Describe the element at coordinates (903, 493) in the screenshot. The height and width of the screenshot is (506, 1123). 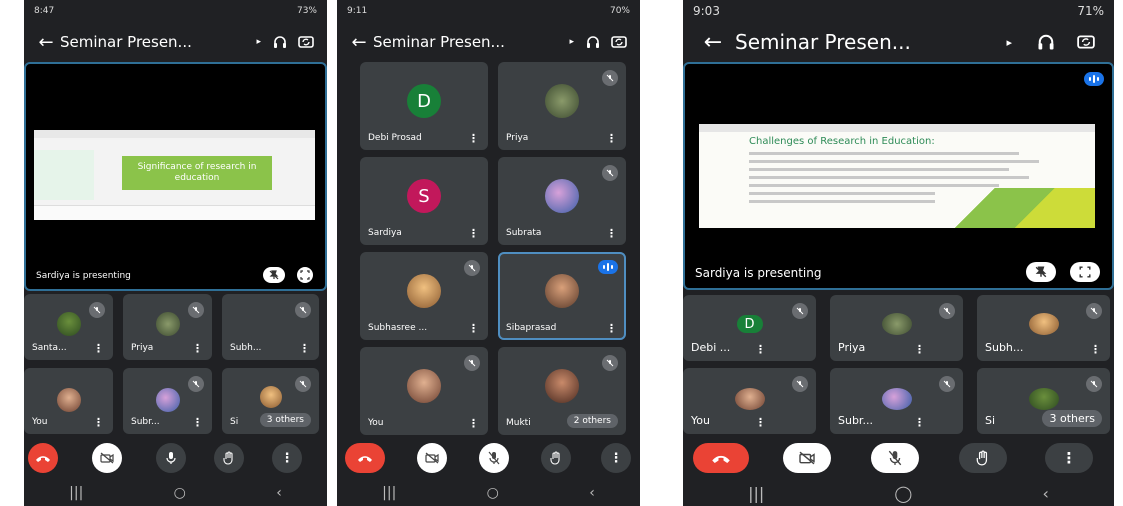
I see `home-icon: ◯` at that location.